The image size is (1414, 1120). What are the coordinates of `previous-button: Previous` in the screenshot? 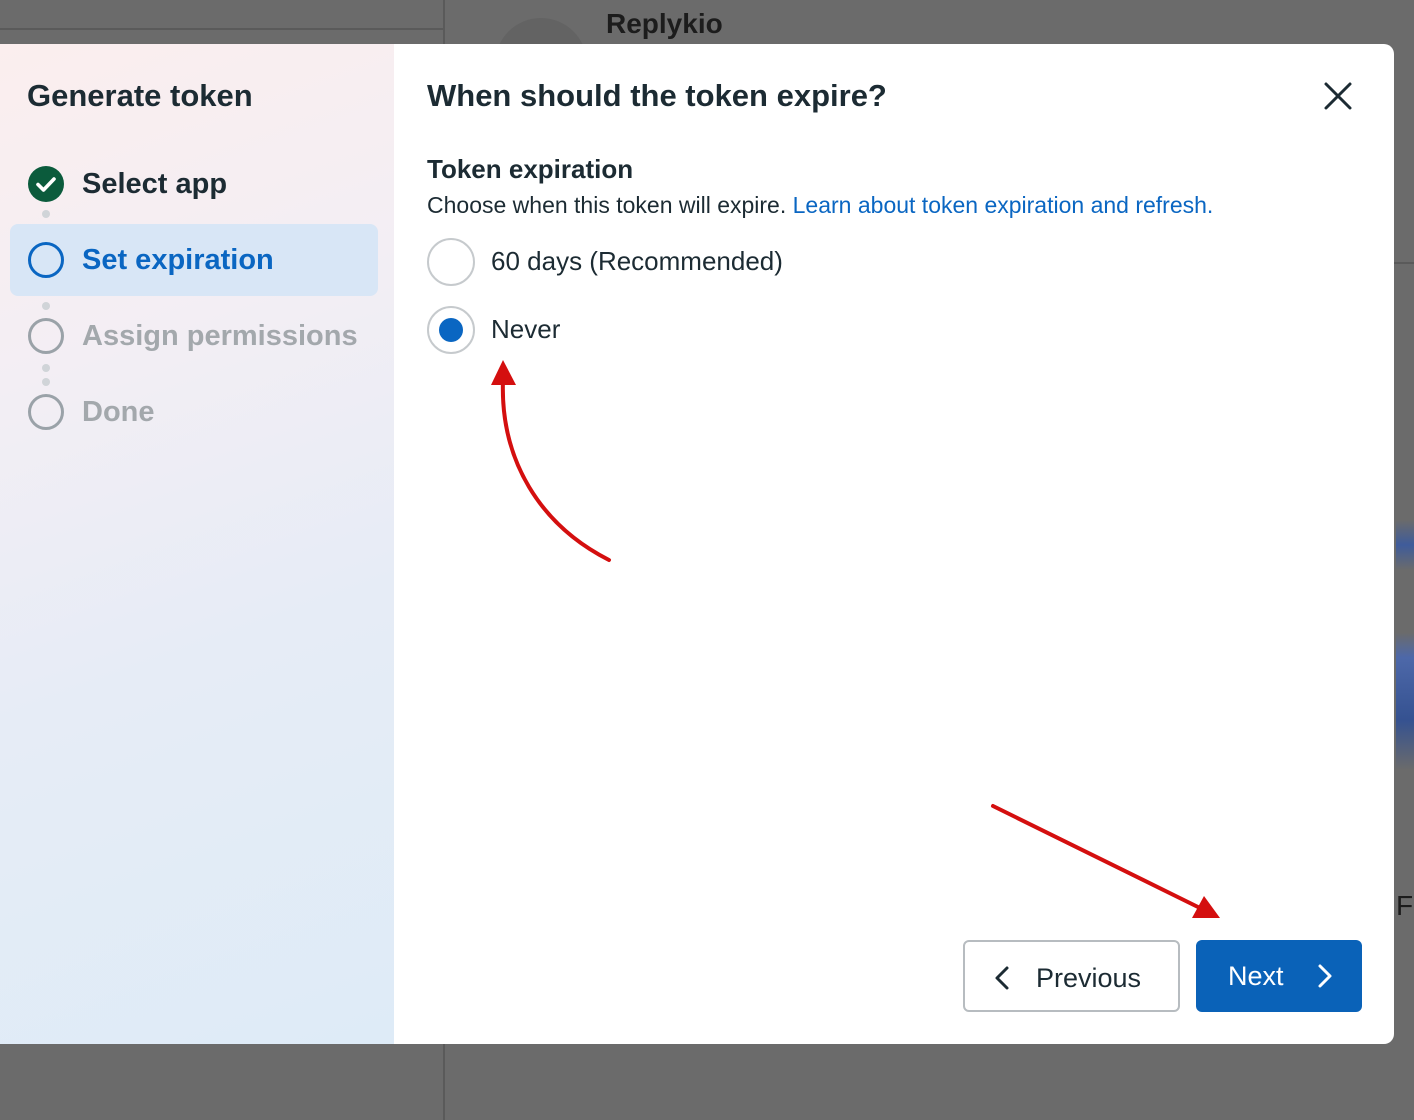 It's located at (1071, 976).